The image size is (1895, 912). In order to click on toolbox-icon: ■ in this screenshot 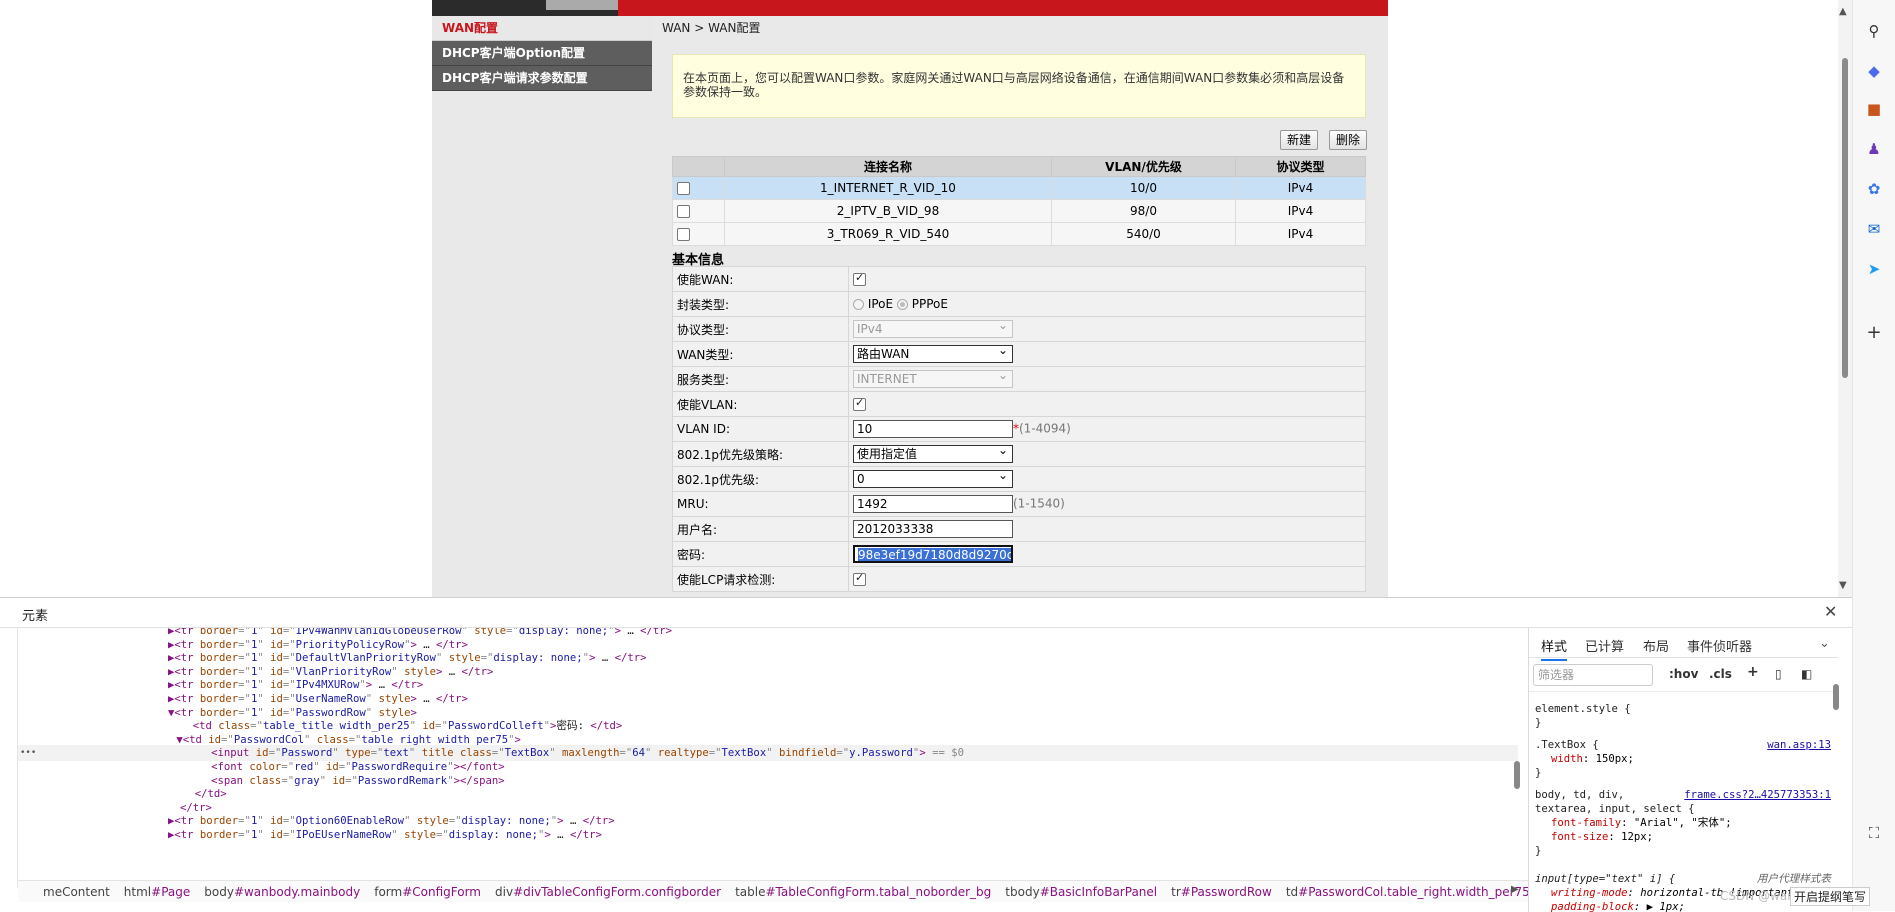, I will do `click(1874, 109)`.